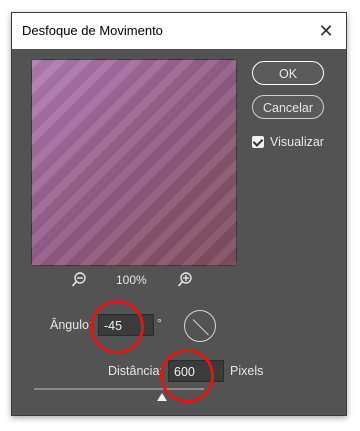 Image resolution: width=360 pixels, height=431 pixels. I want to click on ok-button: OK, so click(288, 73).